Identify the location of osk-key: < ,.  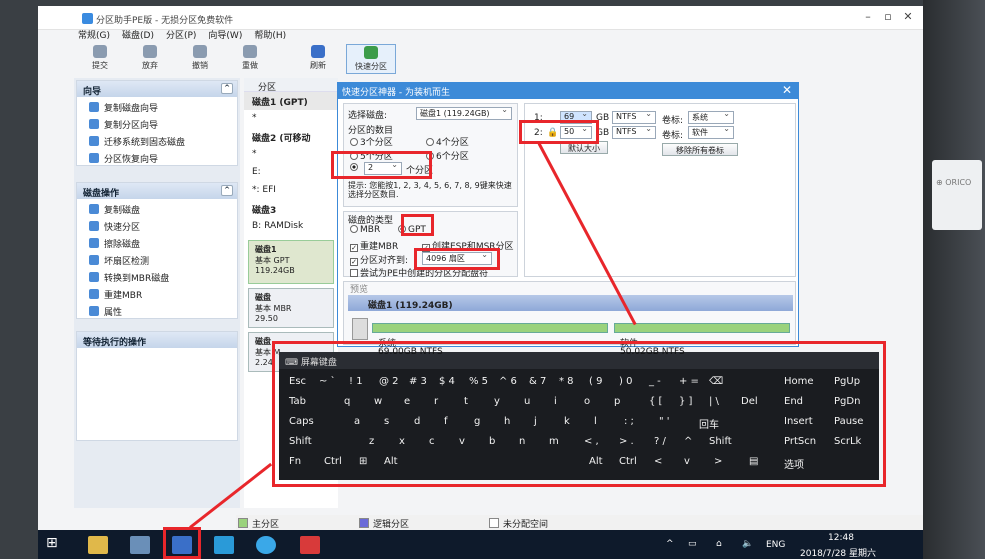
(591, 442).